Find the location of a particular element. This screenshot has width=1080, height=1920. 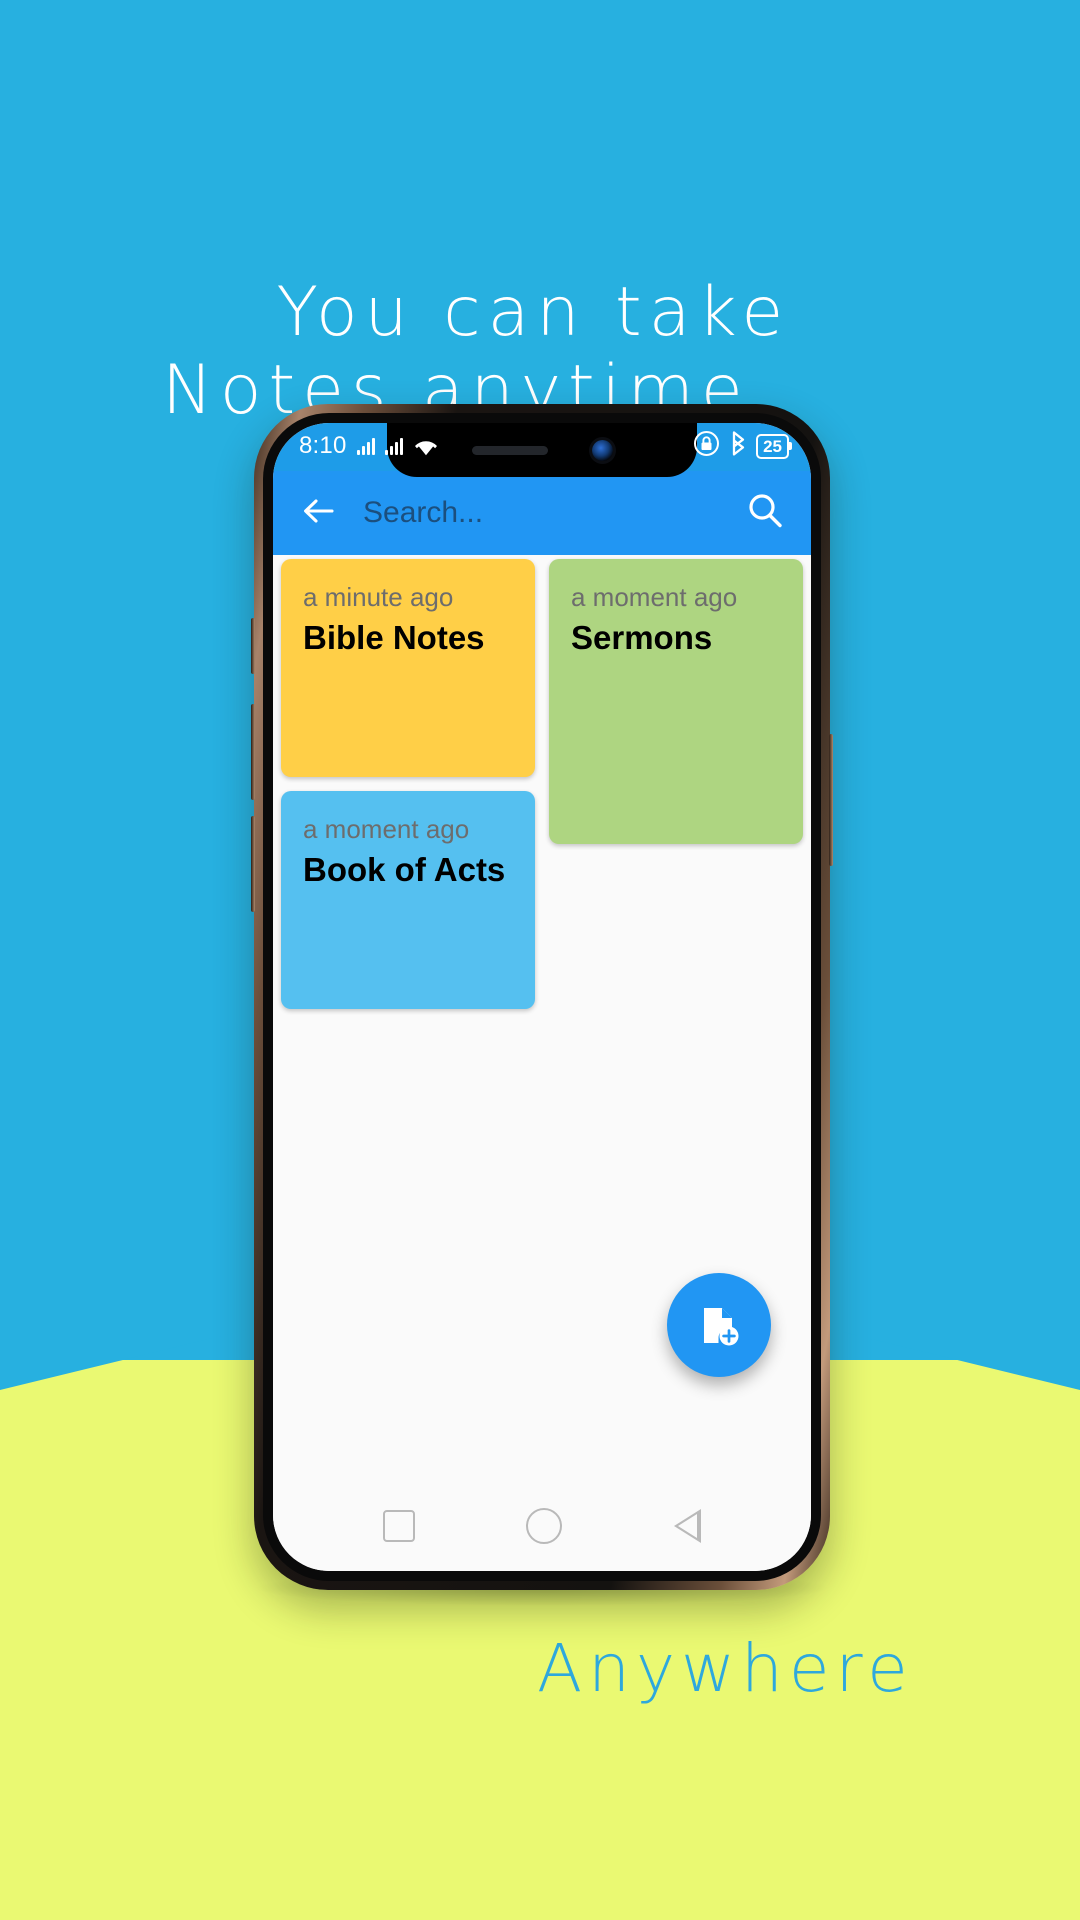

triangle-back-icon is located at coordinates (688, 1526).